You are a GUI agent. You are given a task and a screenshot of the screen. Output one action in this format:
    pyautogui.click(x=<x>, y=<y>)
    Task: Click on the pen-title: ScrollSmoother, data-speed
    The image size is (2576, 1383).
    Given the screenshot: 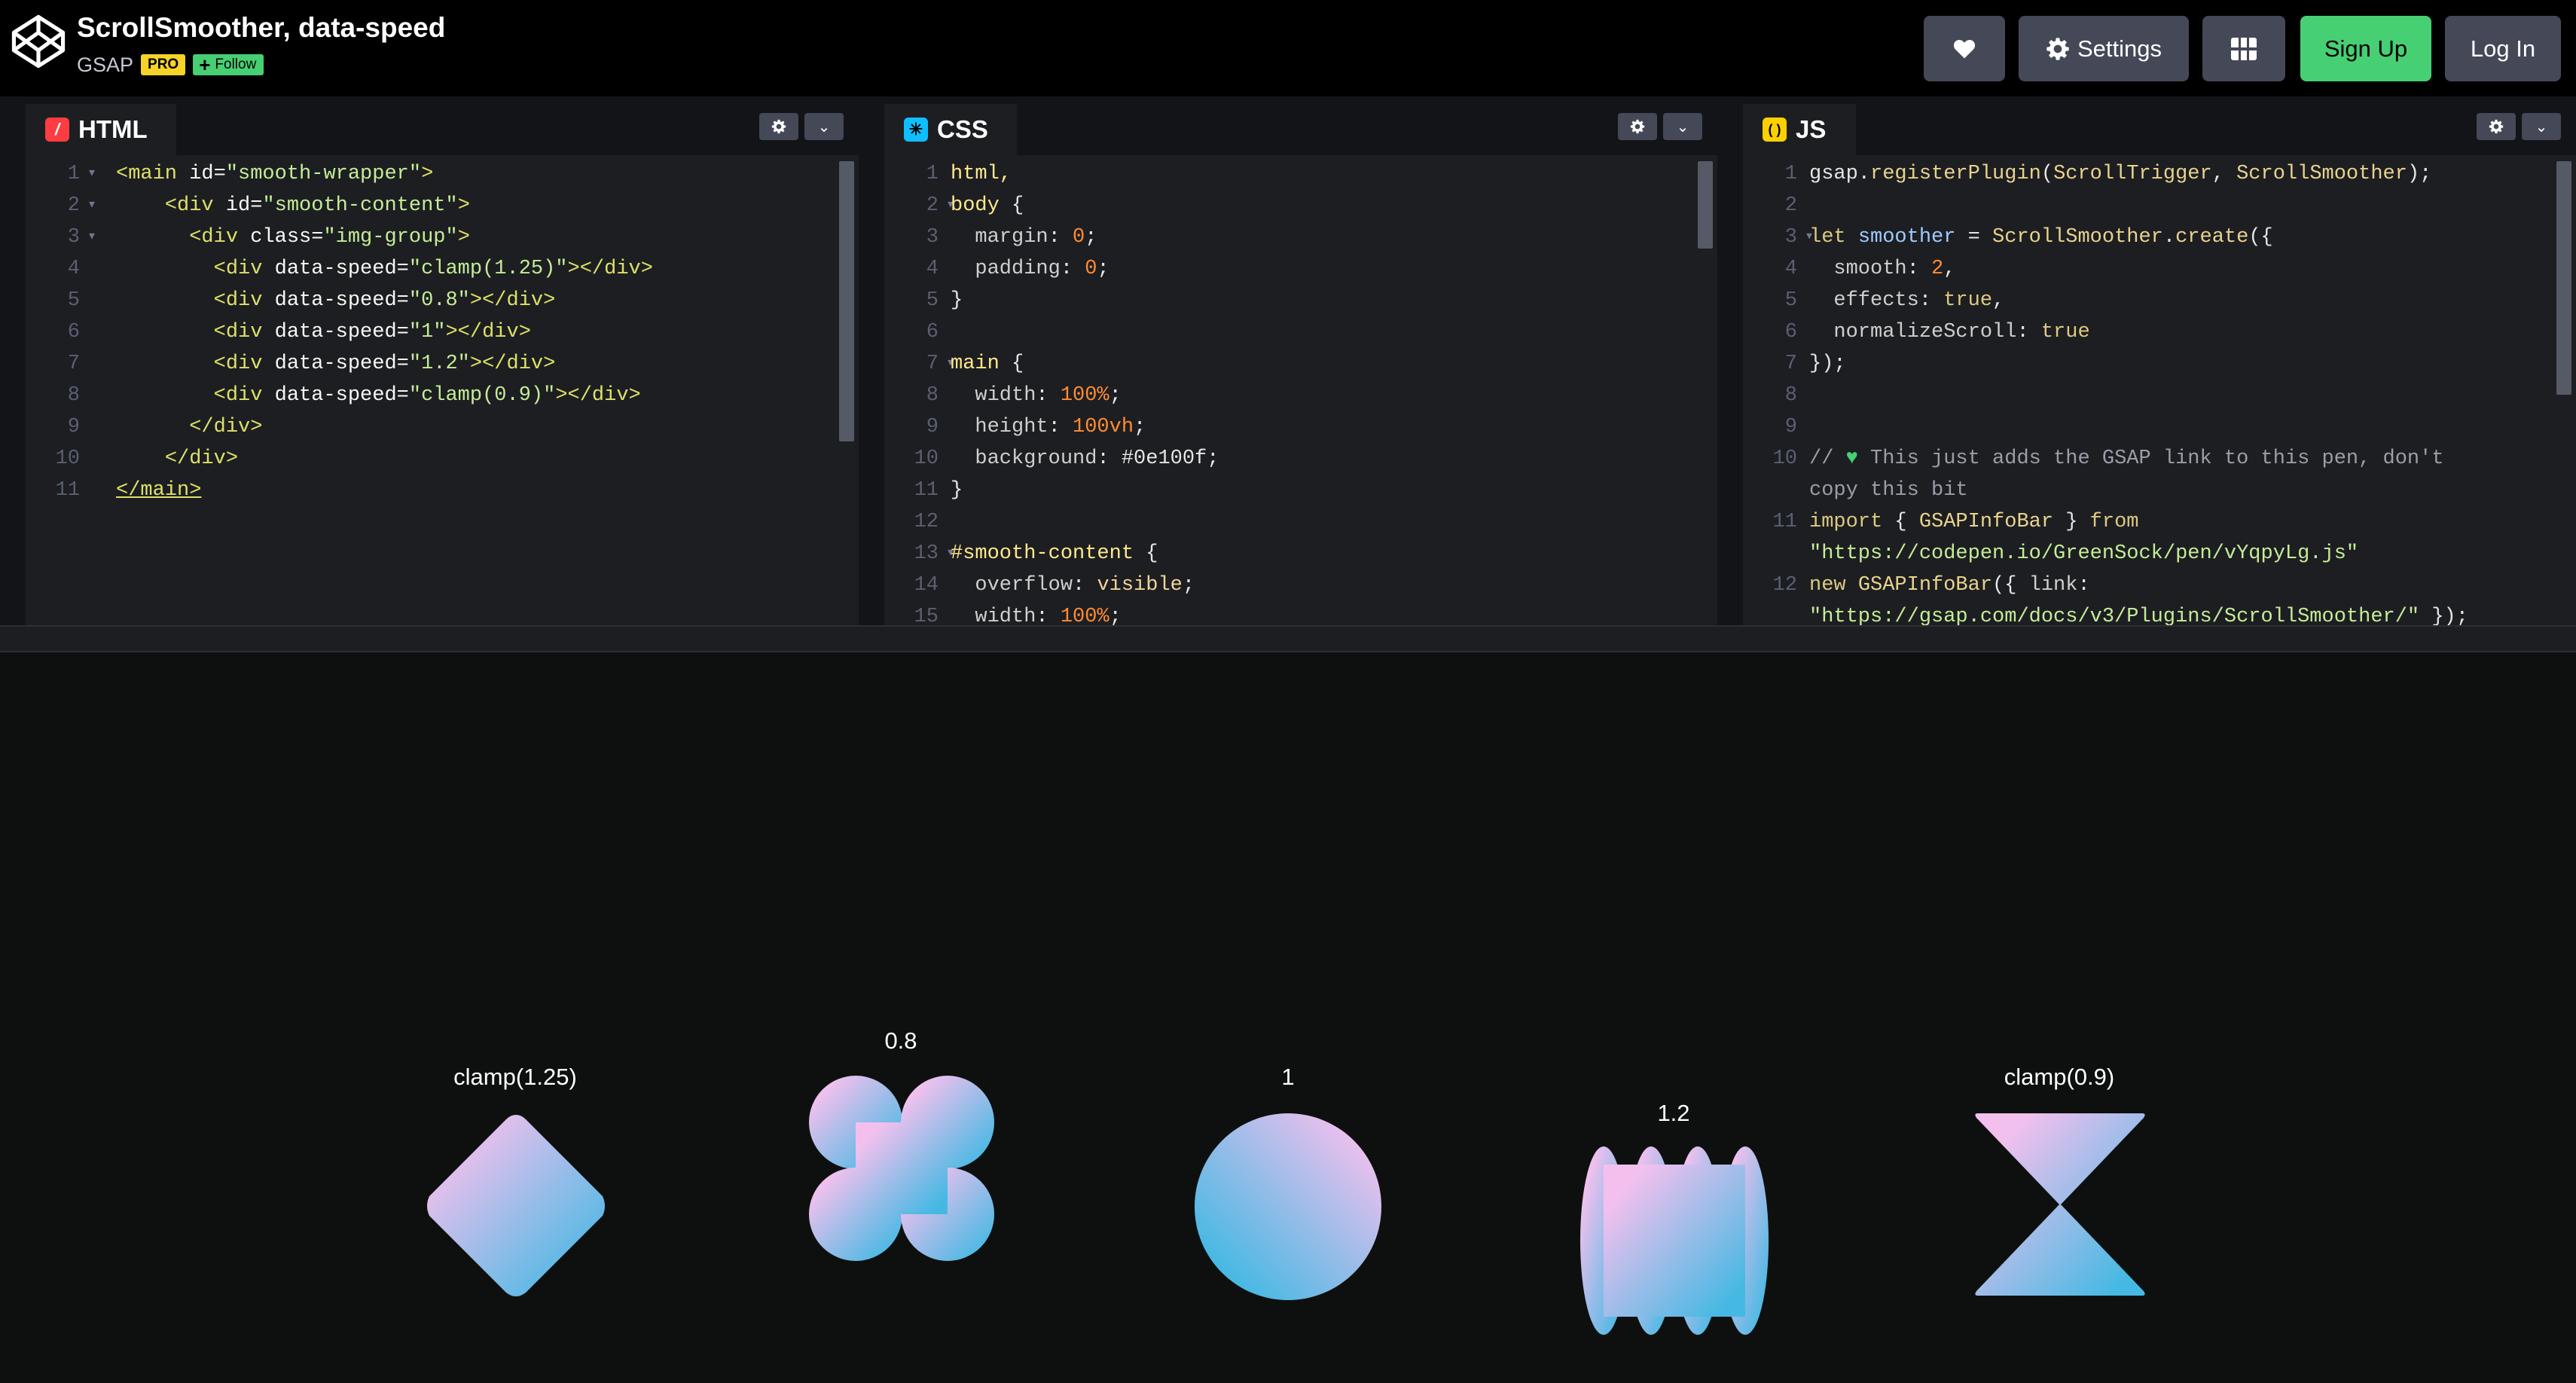 What is the action you would take?
    pyautogui.click(x=262, y=27)
    